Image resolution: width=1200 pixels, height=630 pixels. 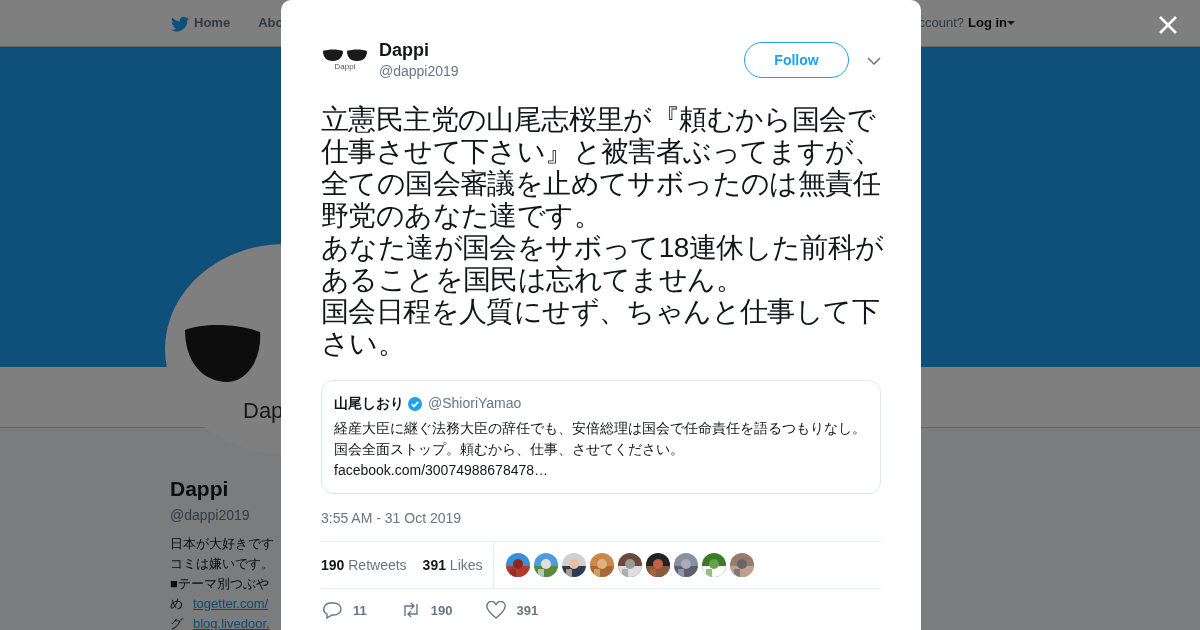 What do you see at coordinates (345, 55) in the screenshot?
I see `sunglasses-icon` at bounding box center [345, 55].